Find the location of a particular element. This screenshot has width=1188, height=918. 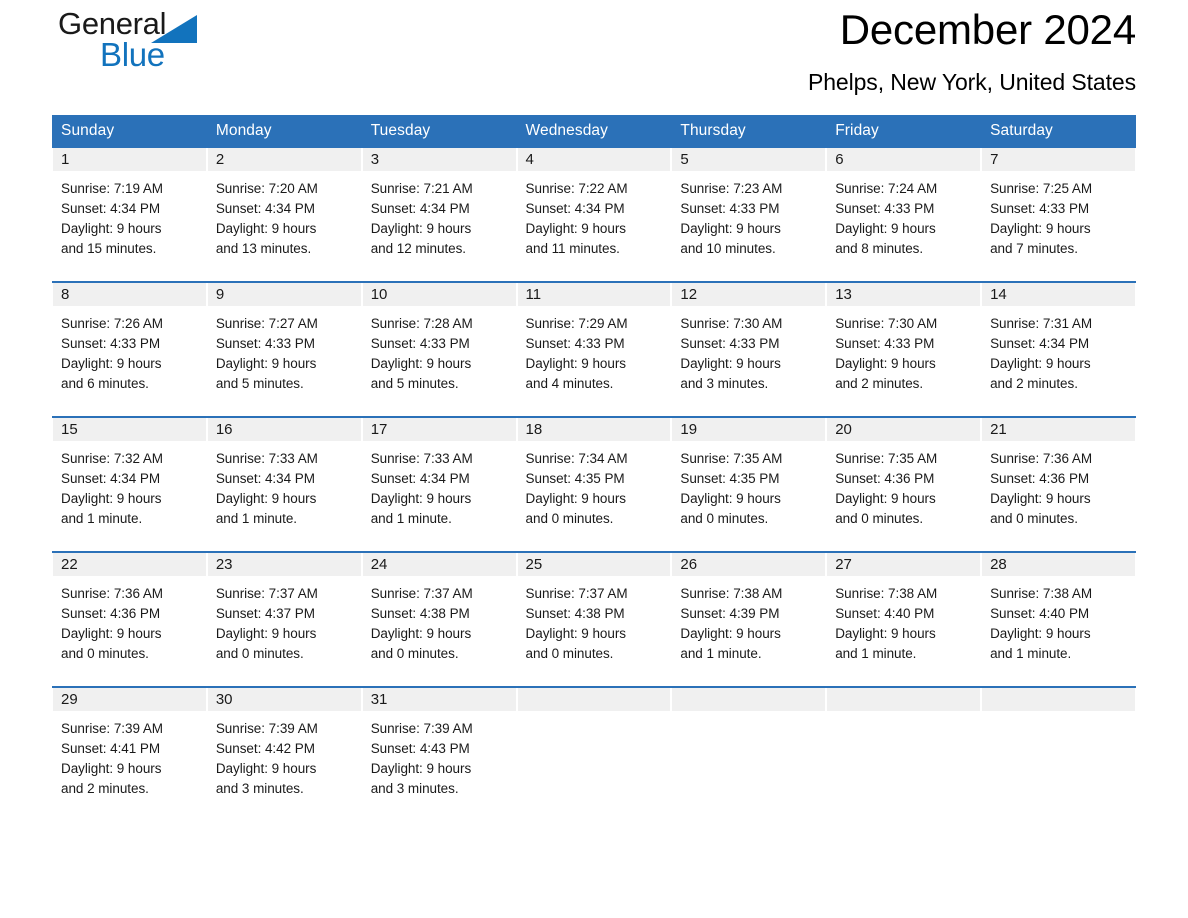

day-number: 1 is located at coordinates (65, 159).